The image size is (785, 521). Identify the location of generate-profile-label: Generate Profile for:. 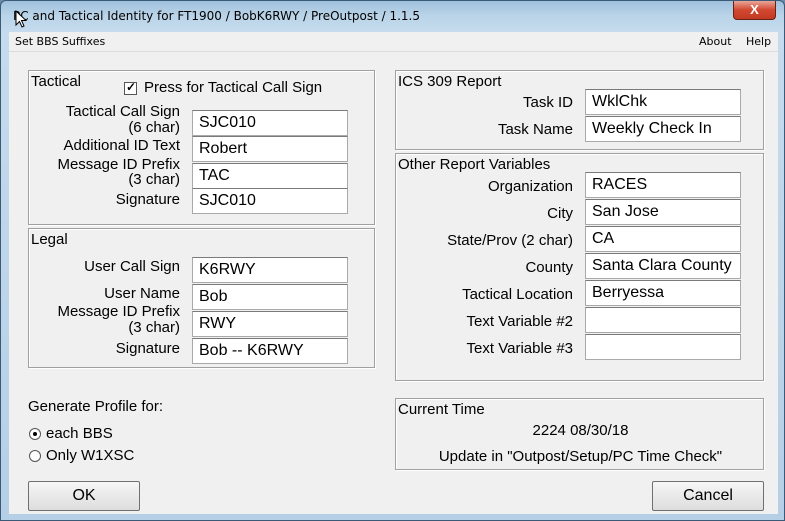
(96, 406).